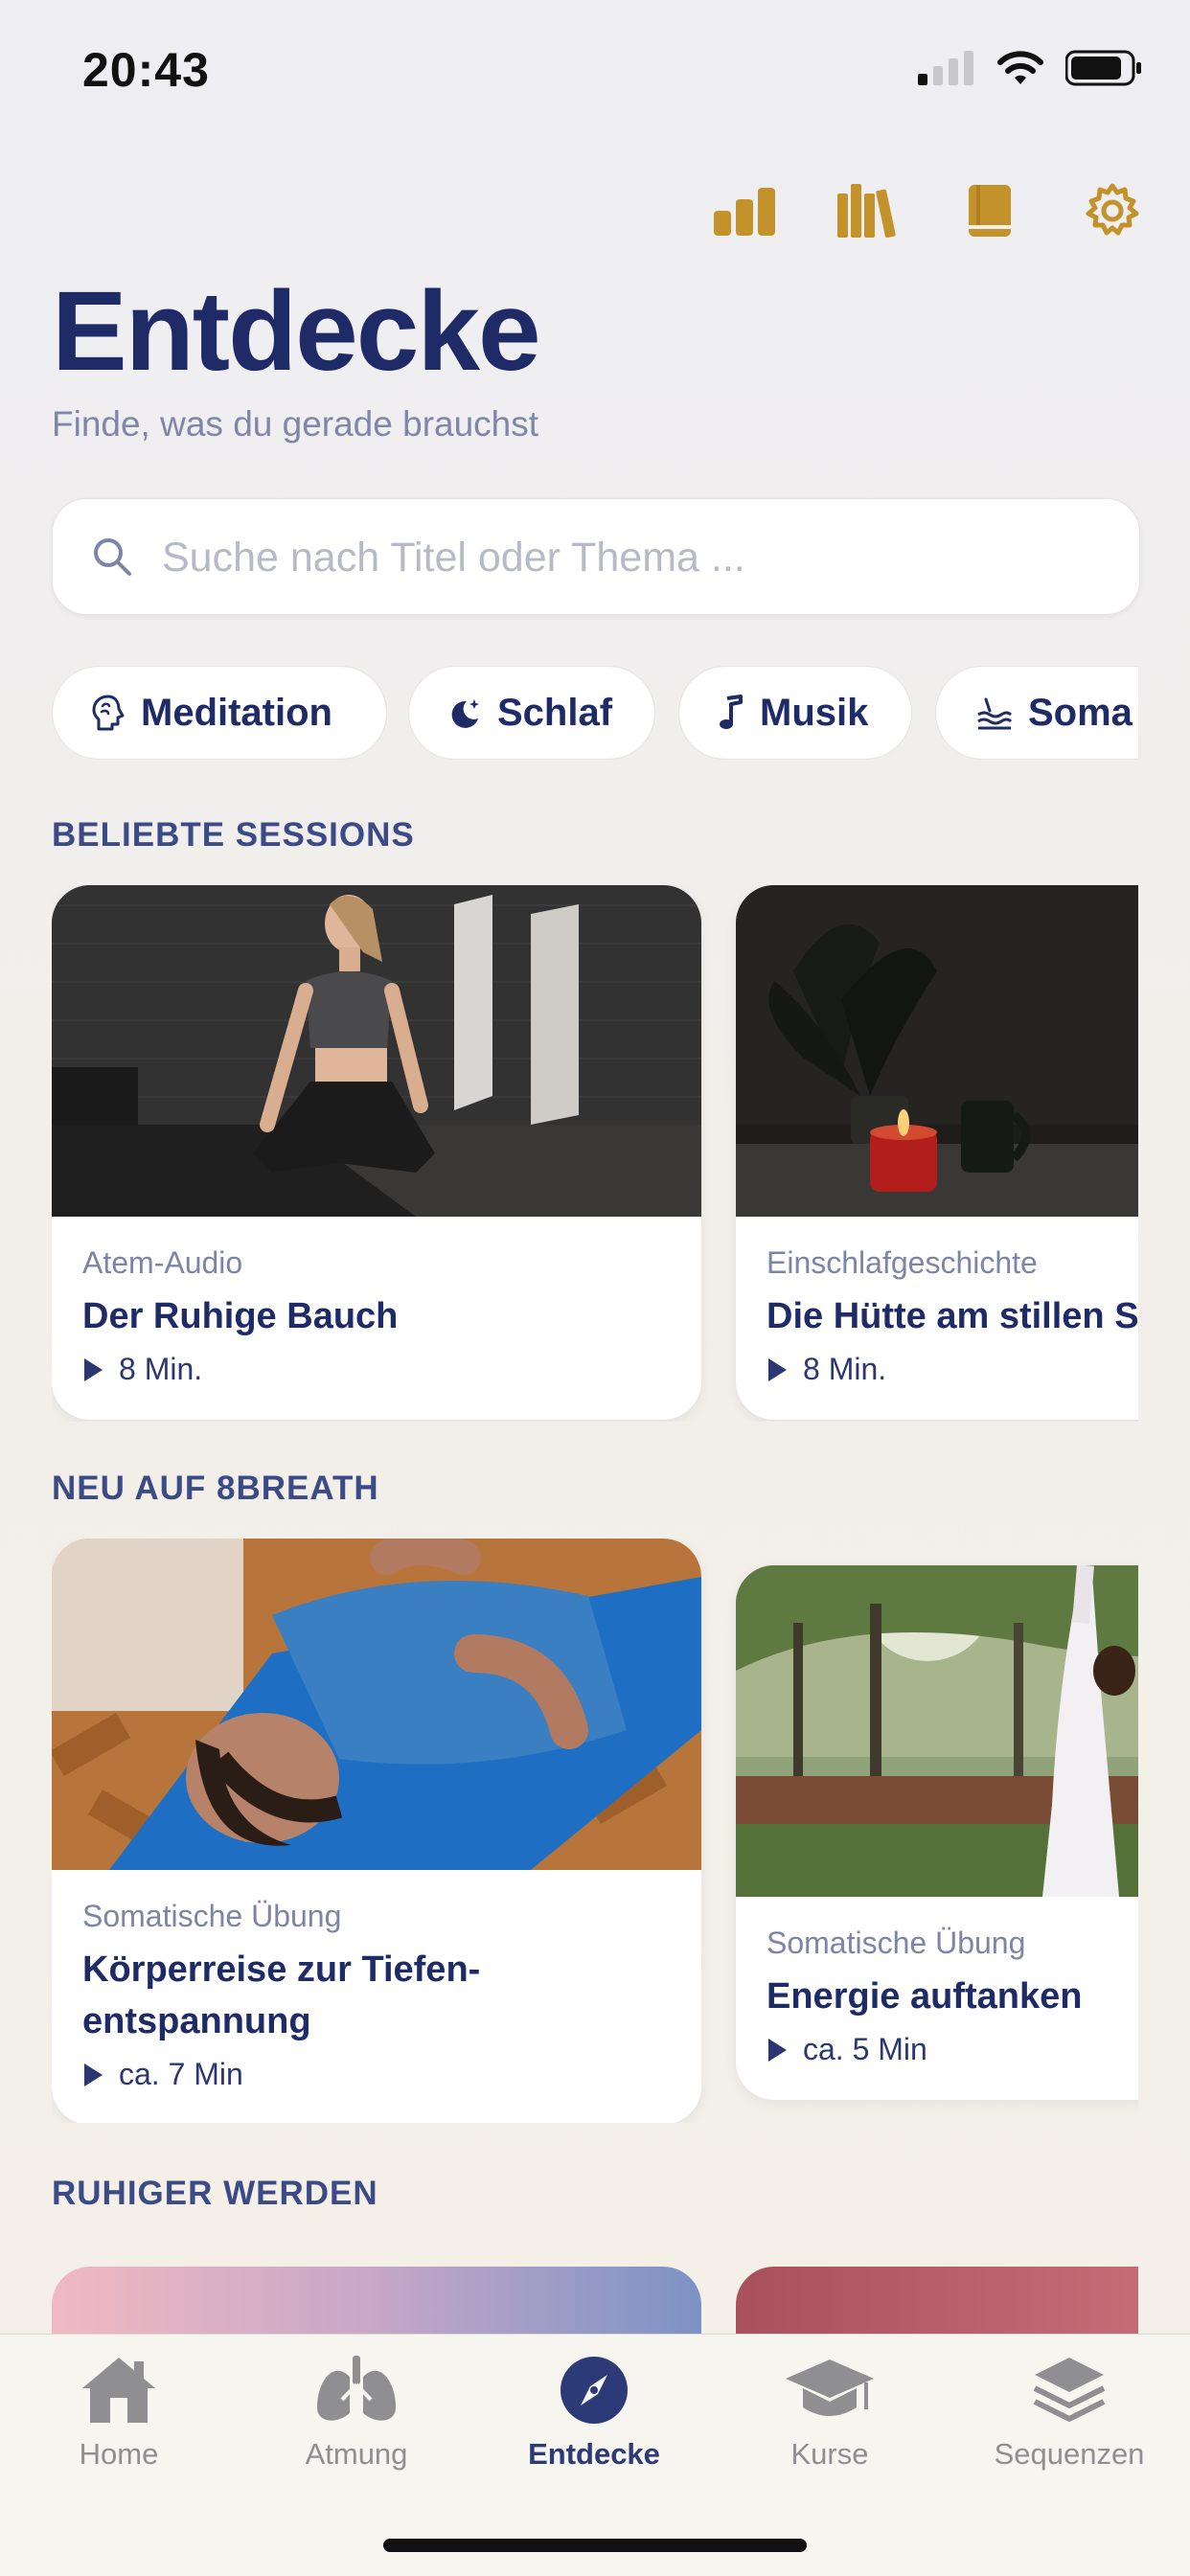 This screenshot has width=1190, height=2576. I want to click on card-title: Energie auftanken, so click(925, 1997).